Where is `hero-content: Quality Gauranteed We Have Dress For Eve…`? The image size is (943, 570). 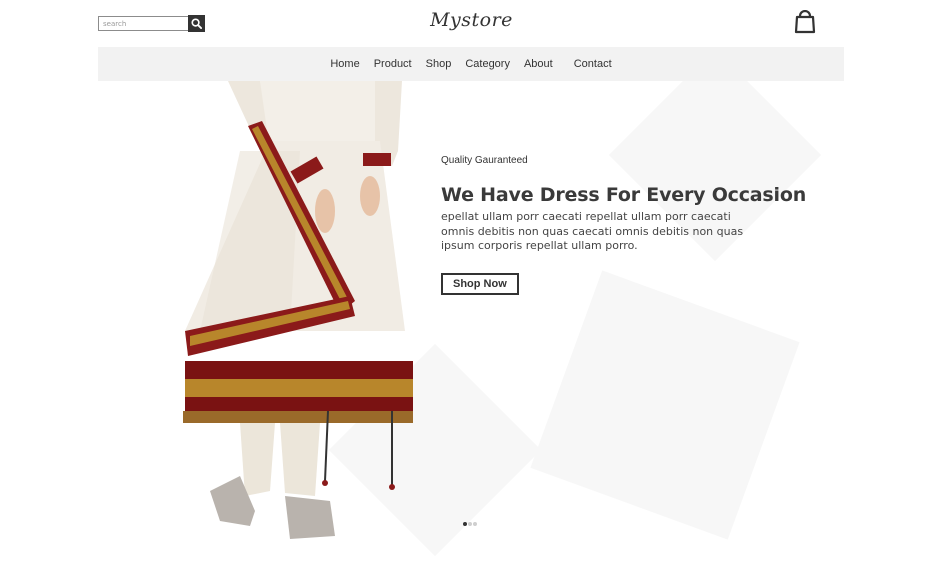 hero-content: Quality Gauranteed We Have Dress For Eve… is located at coordinates (624, 225).